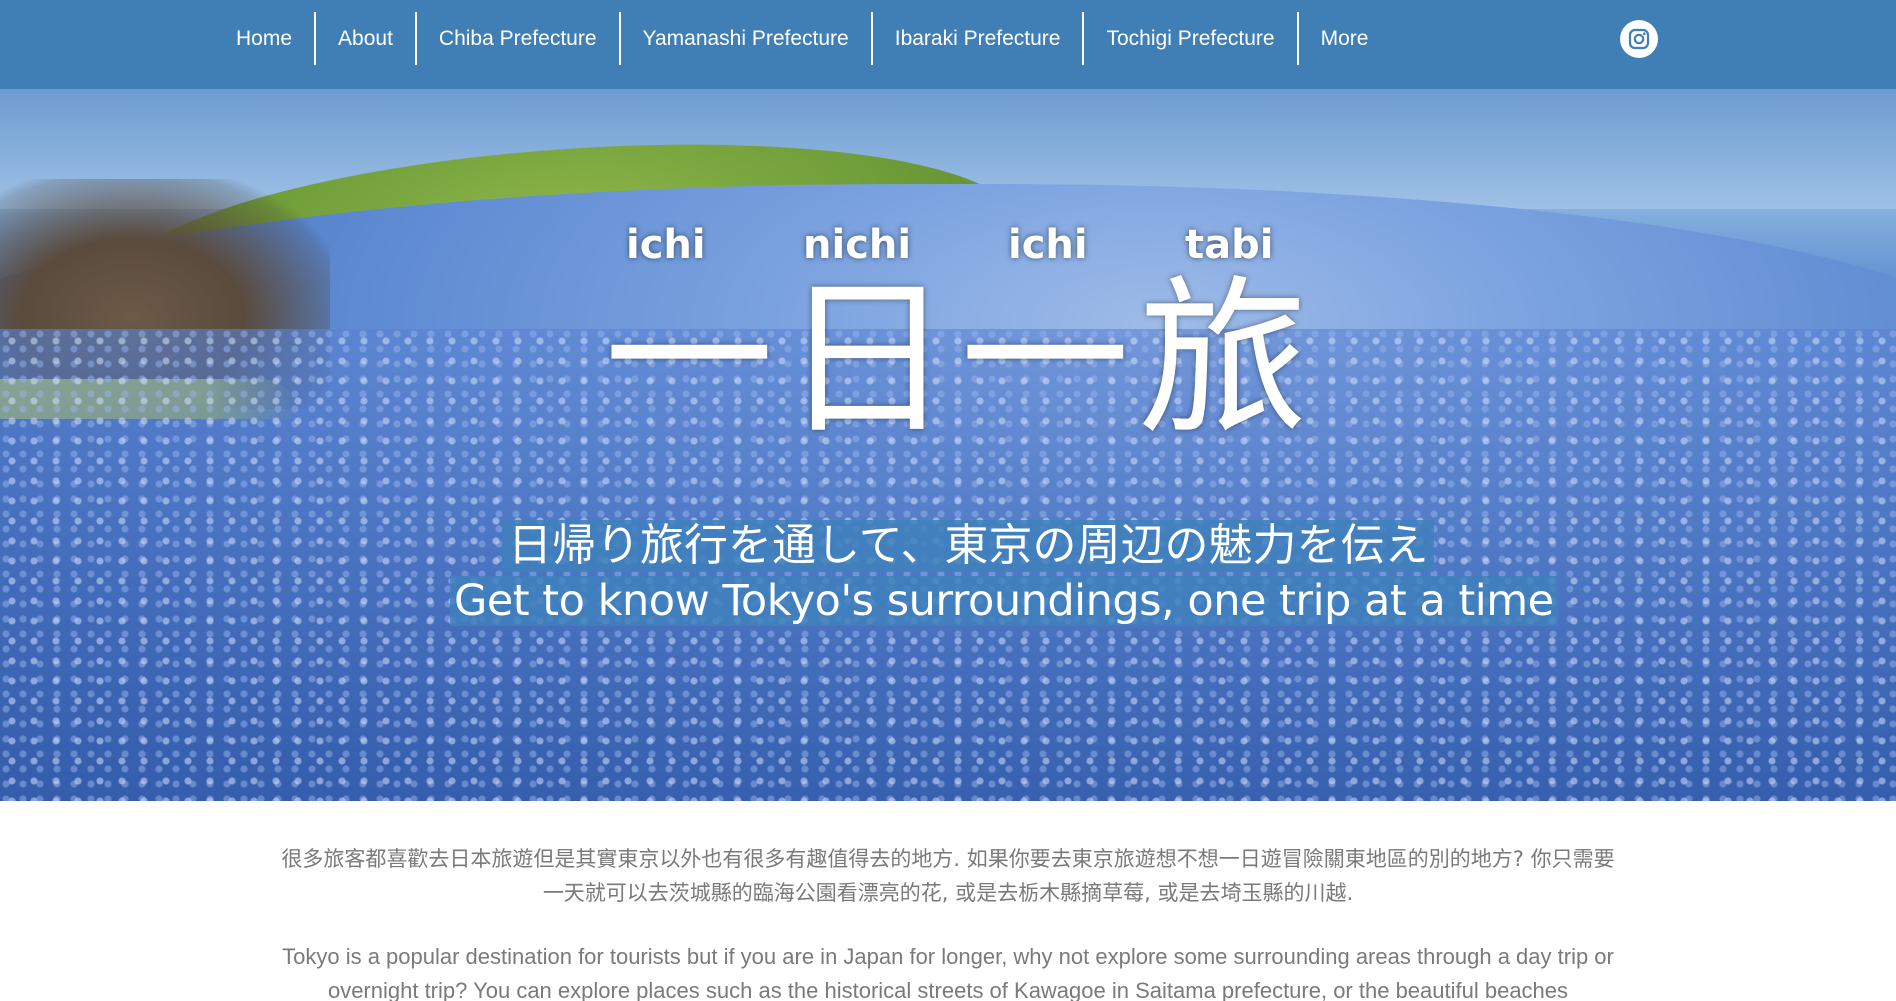  I want to click on nav-yamanashi: Yamanashi Prefecture, so click(744, 38).